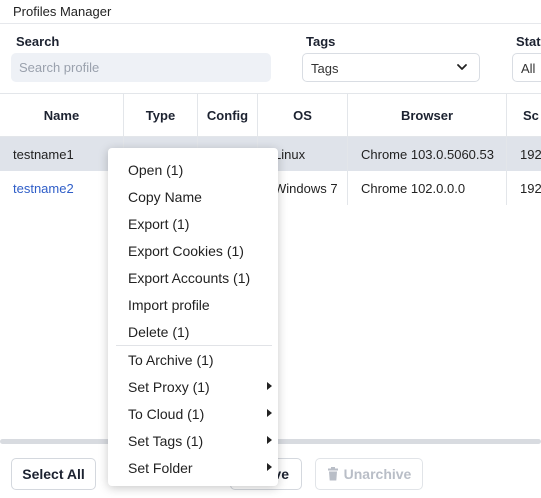 This screenshot has width=541, height=498. I want to click on menu-item-set-proxy: Set Proxy (1), so click(193, 386).